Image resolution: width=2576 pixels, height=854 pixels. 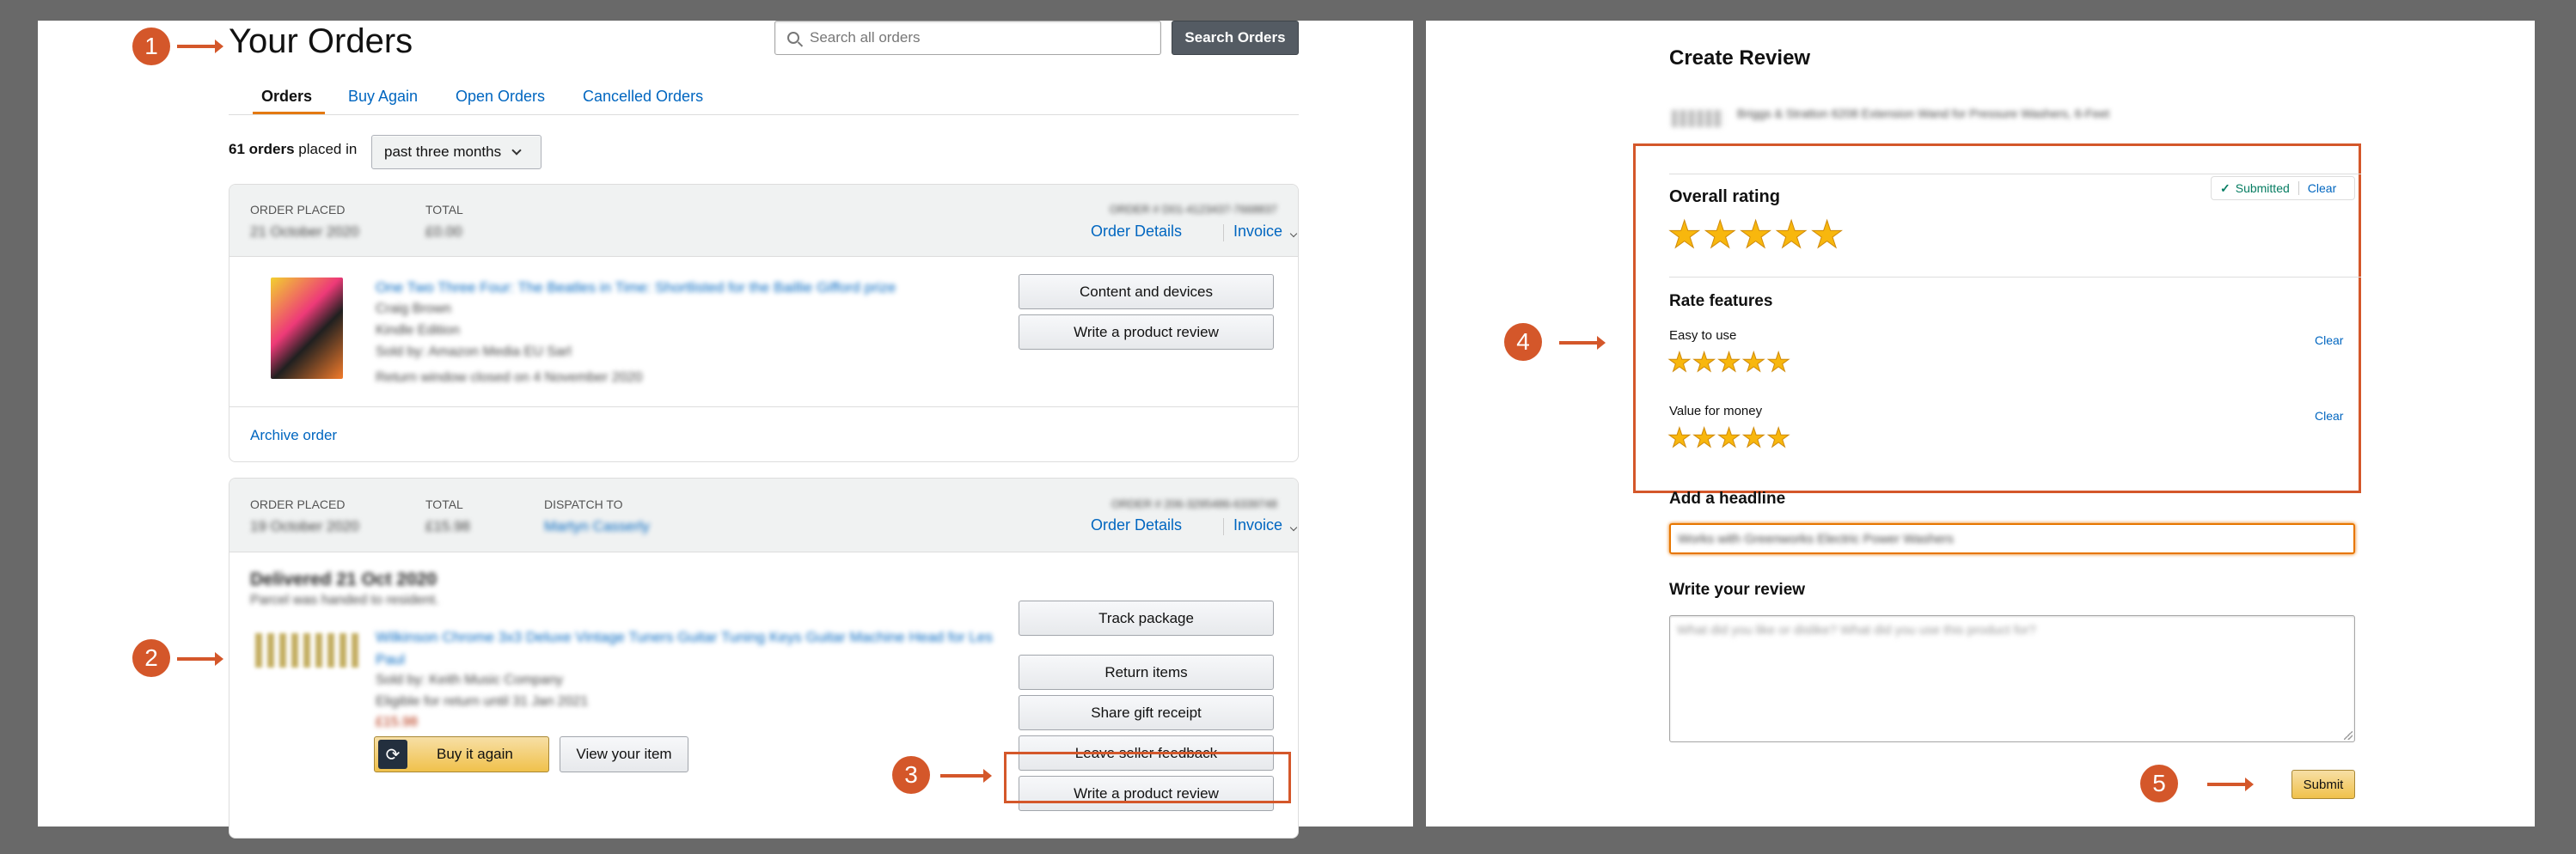 What do you see at coordinates (597, 526) in the screenshot?
I see `dispatch-to-name: Martyn Casserly` at bounding box center [597, 526].